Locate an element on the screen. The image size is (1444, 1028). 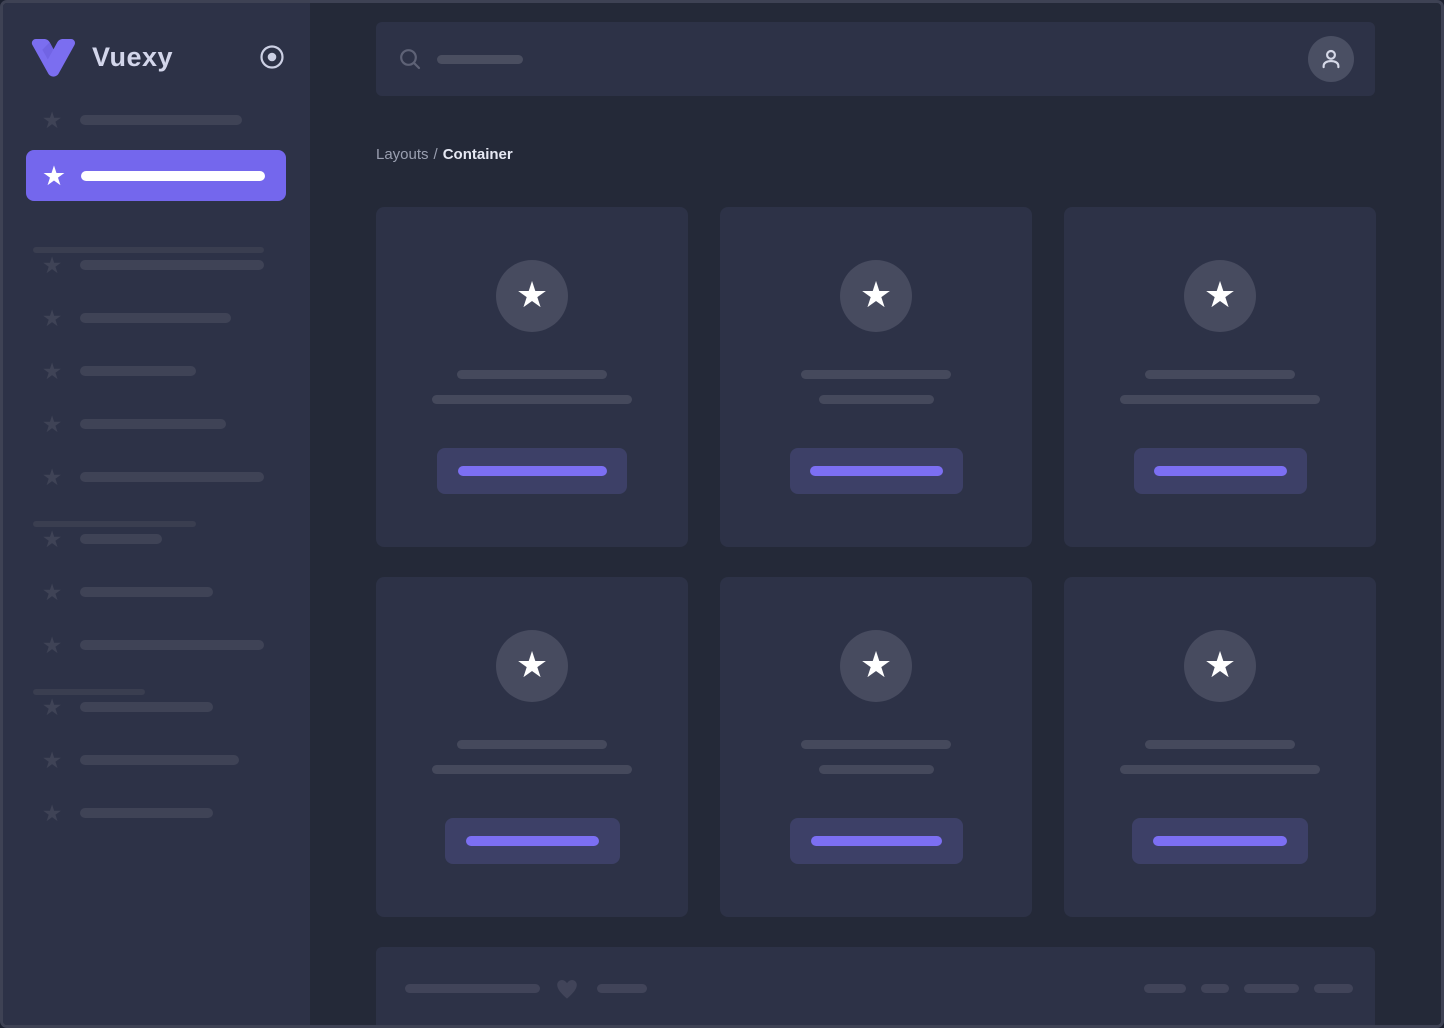
sidebar-nav: ★ ★ ★ ★ ★ ★ ★ ★ ★ ★ ★ is located at coordinates (156, 536).